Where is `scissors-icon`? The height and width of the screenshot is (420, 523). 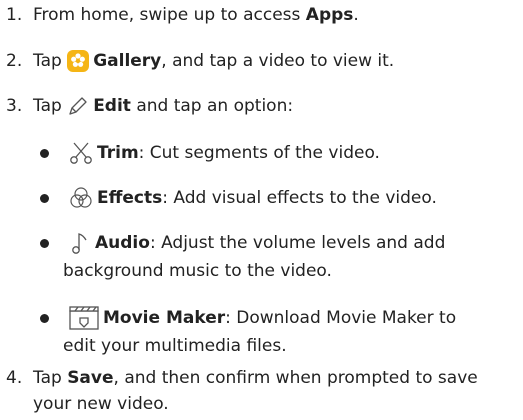 scissors-icon is located at coordinates (81, 153).